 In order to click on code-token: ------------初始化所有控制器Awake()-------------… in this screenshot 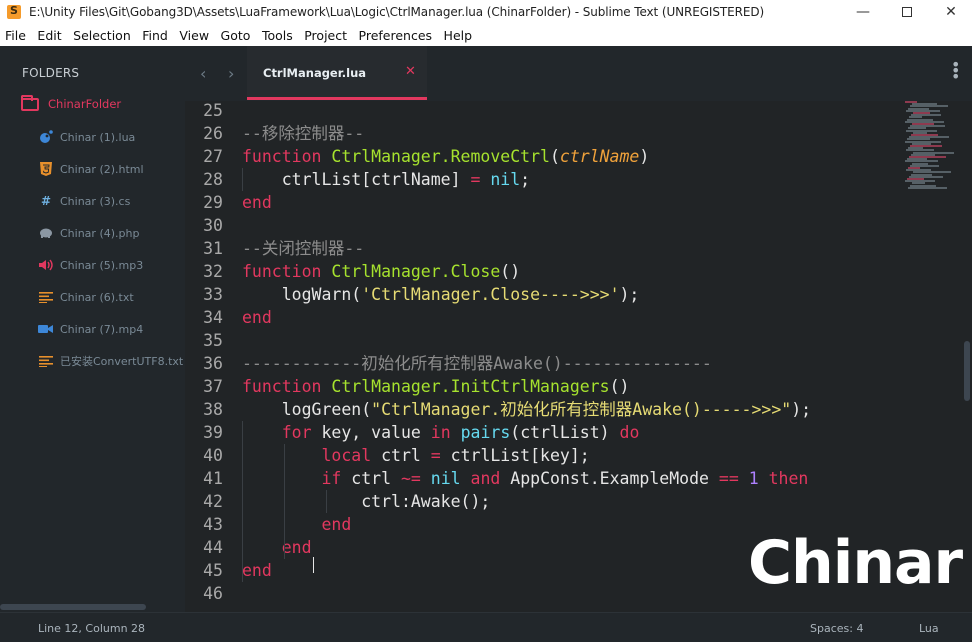, I will do `click(477, 363)`.